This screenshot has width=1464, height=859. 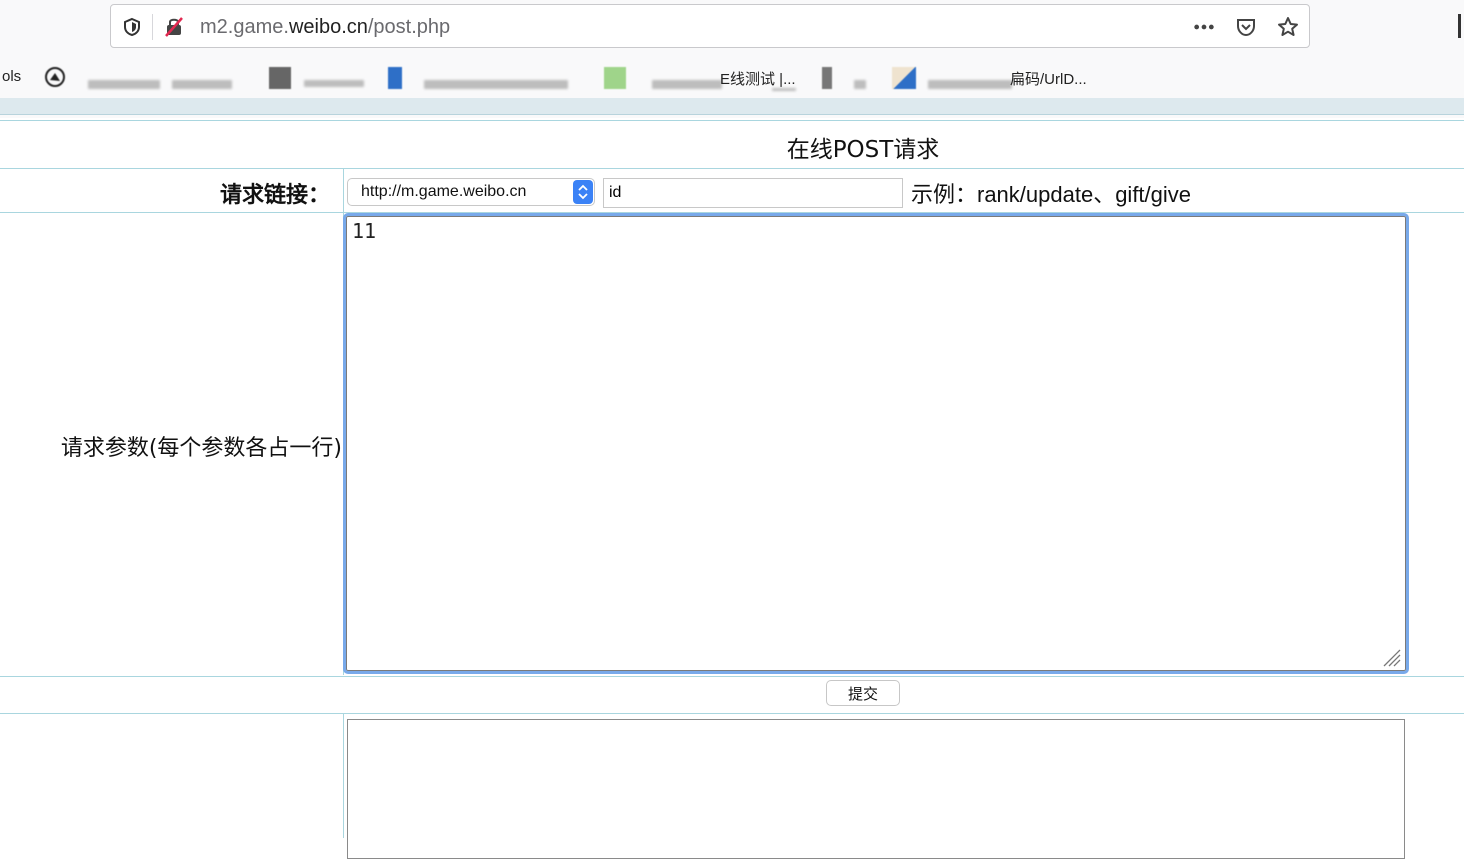 What do you see at coordinates (274, 195) in the screenshot?
I see `request-link-label: 请求链接：` at bounding box center [274, 195].